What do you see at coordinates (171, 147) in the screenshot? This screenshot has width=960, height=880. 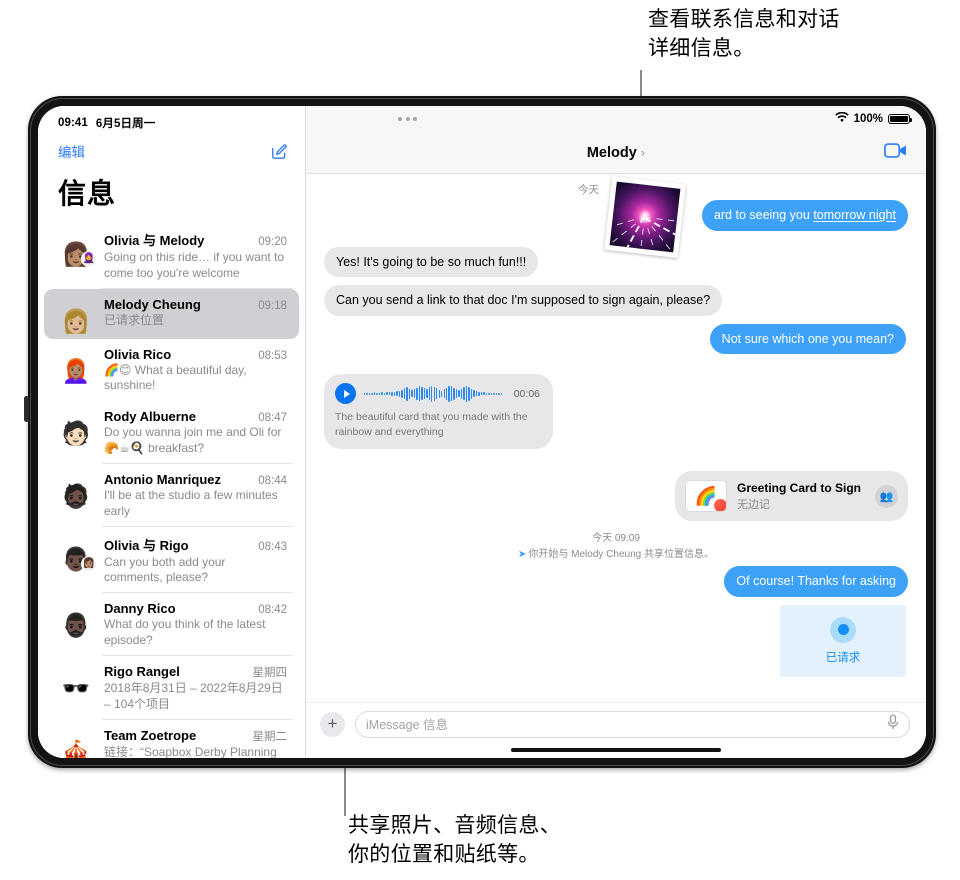 I see `sidebar-toolbar: 编辑` at bounding box center [171, 147].